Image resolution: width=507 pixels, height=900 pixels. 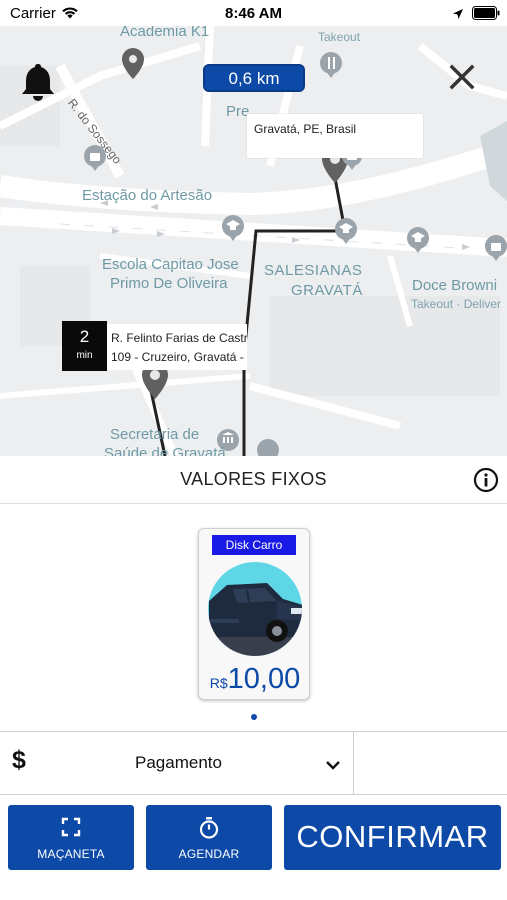 What do you see at coordinates (178, 762) in the screenshot?
I see `payment-label: Pagamento` at bounding box center [178, 762].